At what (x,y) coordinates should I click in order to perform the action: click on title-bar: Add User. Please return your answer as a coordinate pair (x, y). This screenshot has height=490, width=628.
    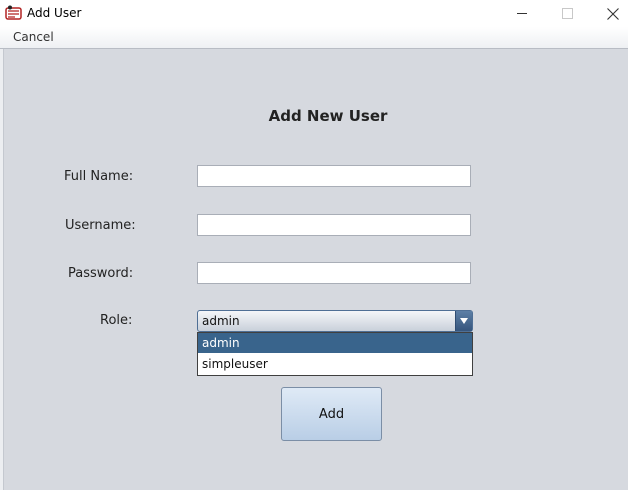
    Looking at the image, I should click on (314, 13).